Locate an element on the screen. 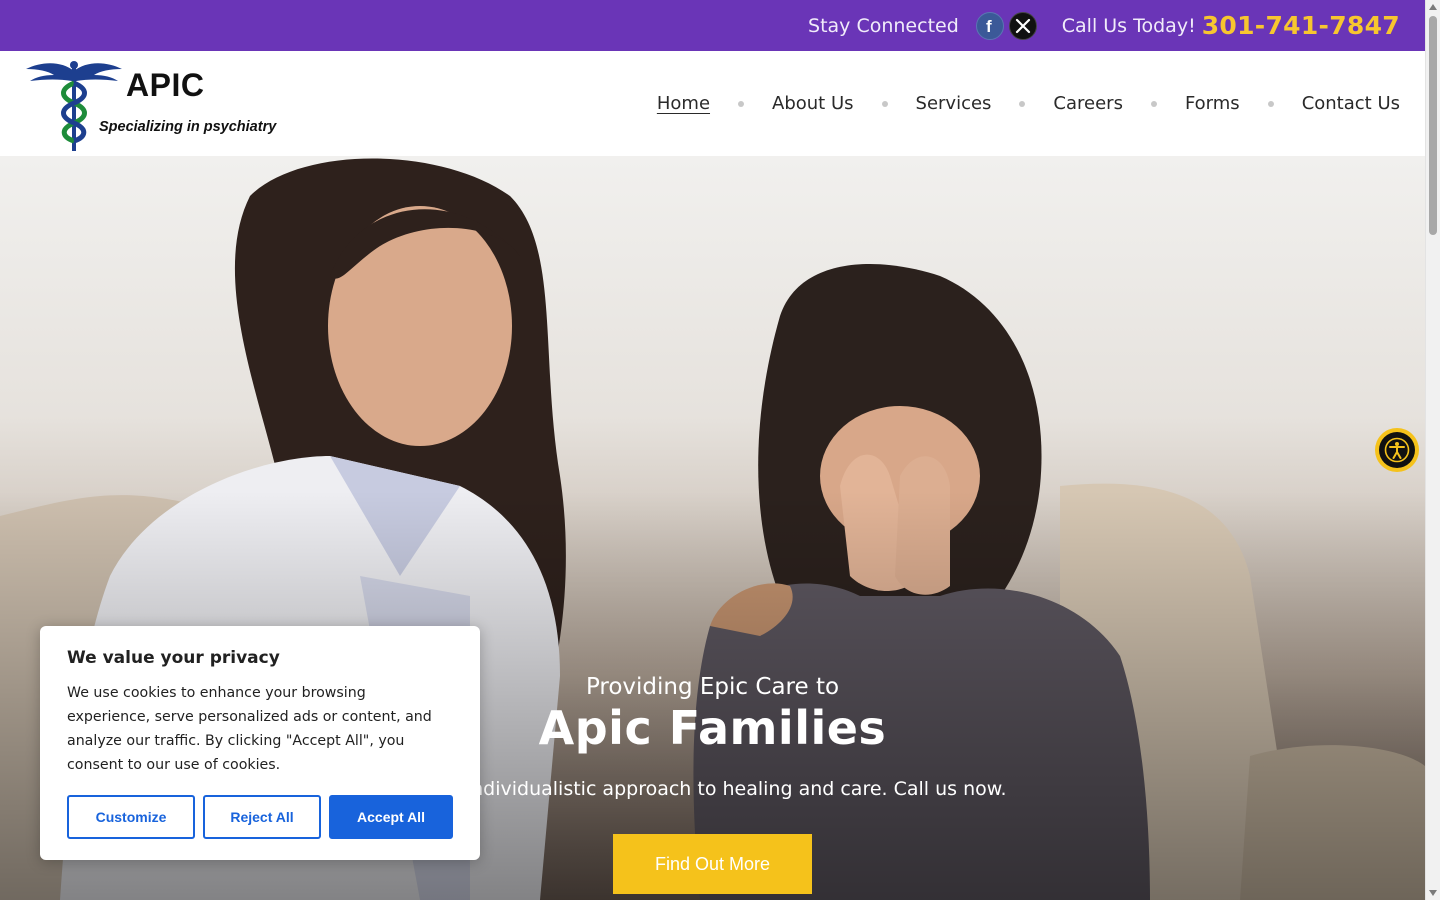 The height and width of the screenshot is (900, 1440). nav-home: Home is located at coordinates (683, 103).